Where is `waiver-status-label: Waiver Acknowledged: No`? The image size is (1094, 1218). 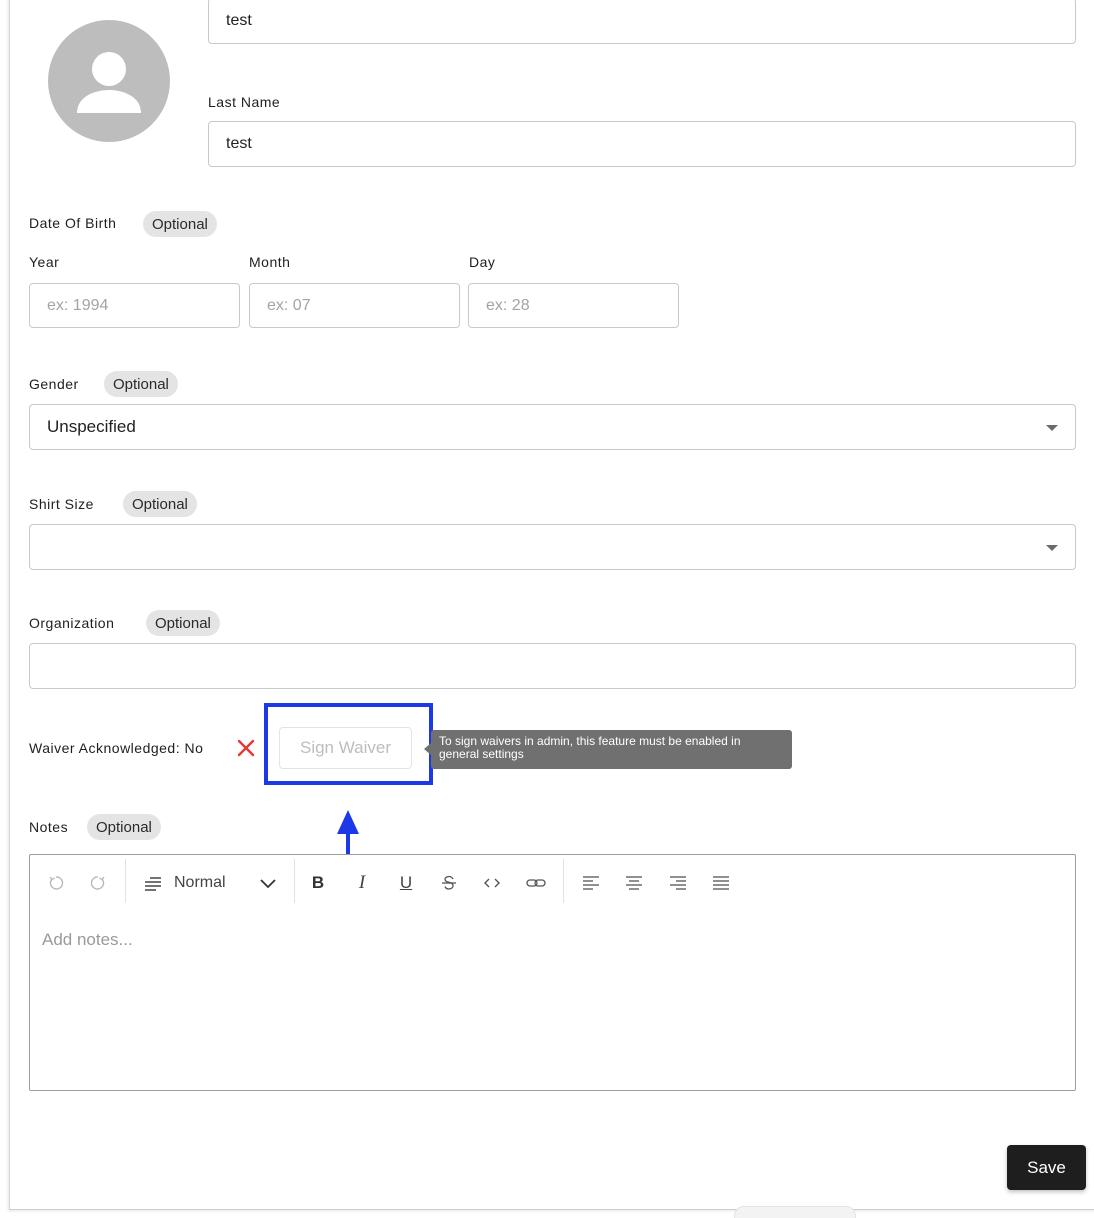
waiver-status-label: Waiver Acknowledged: No is located at coordinates (116, 748).